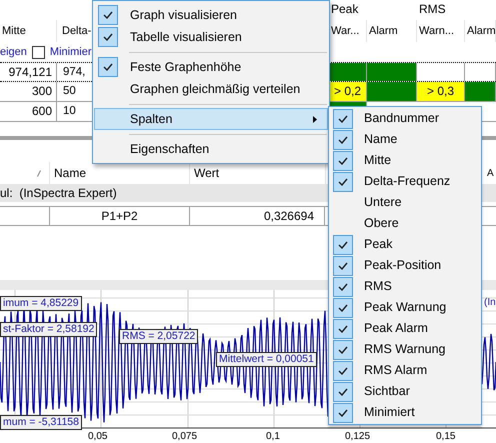  I want to click on menu-item: Peak Warnung, so click(405, 307).